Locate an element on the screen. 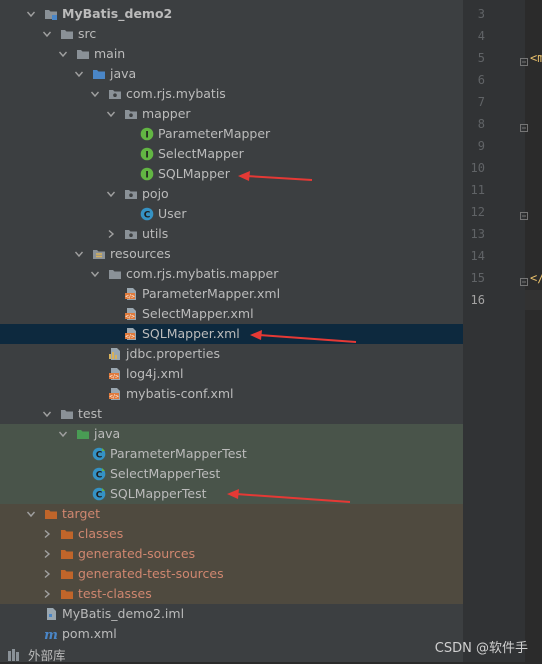 The width and height of the screenshot is (542, 664). tree-item: pojo is located at coordinates (231, 194).